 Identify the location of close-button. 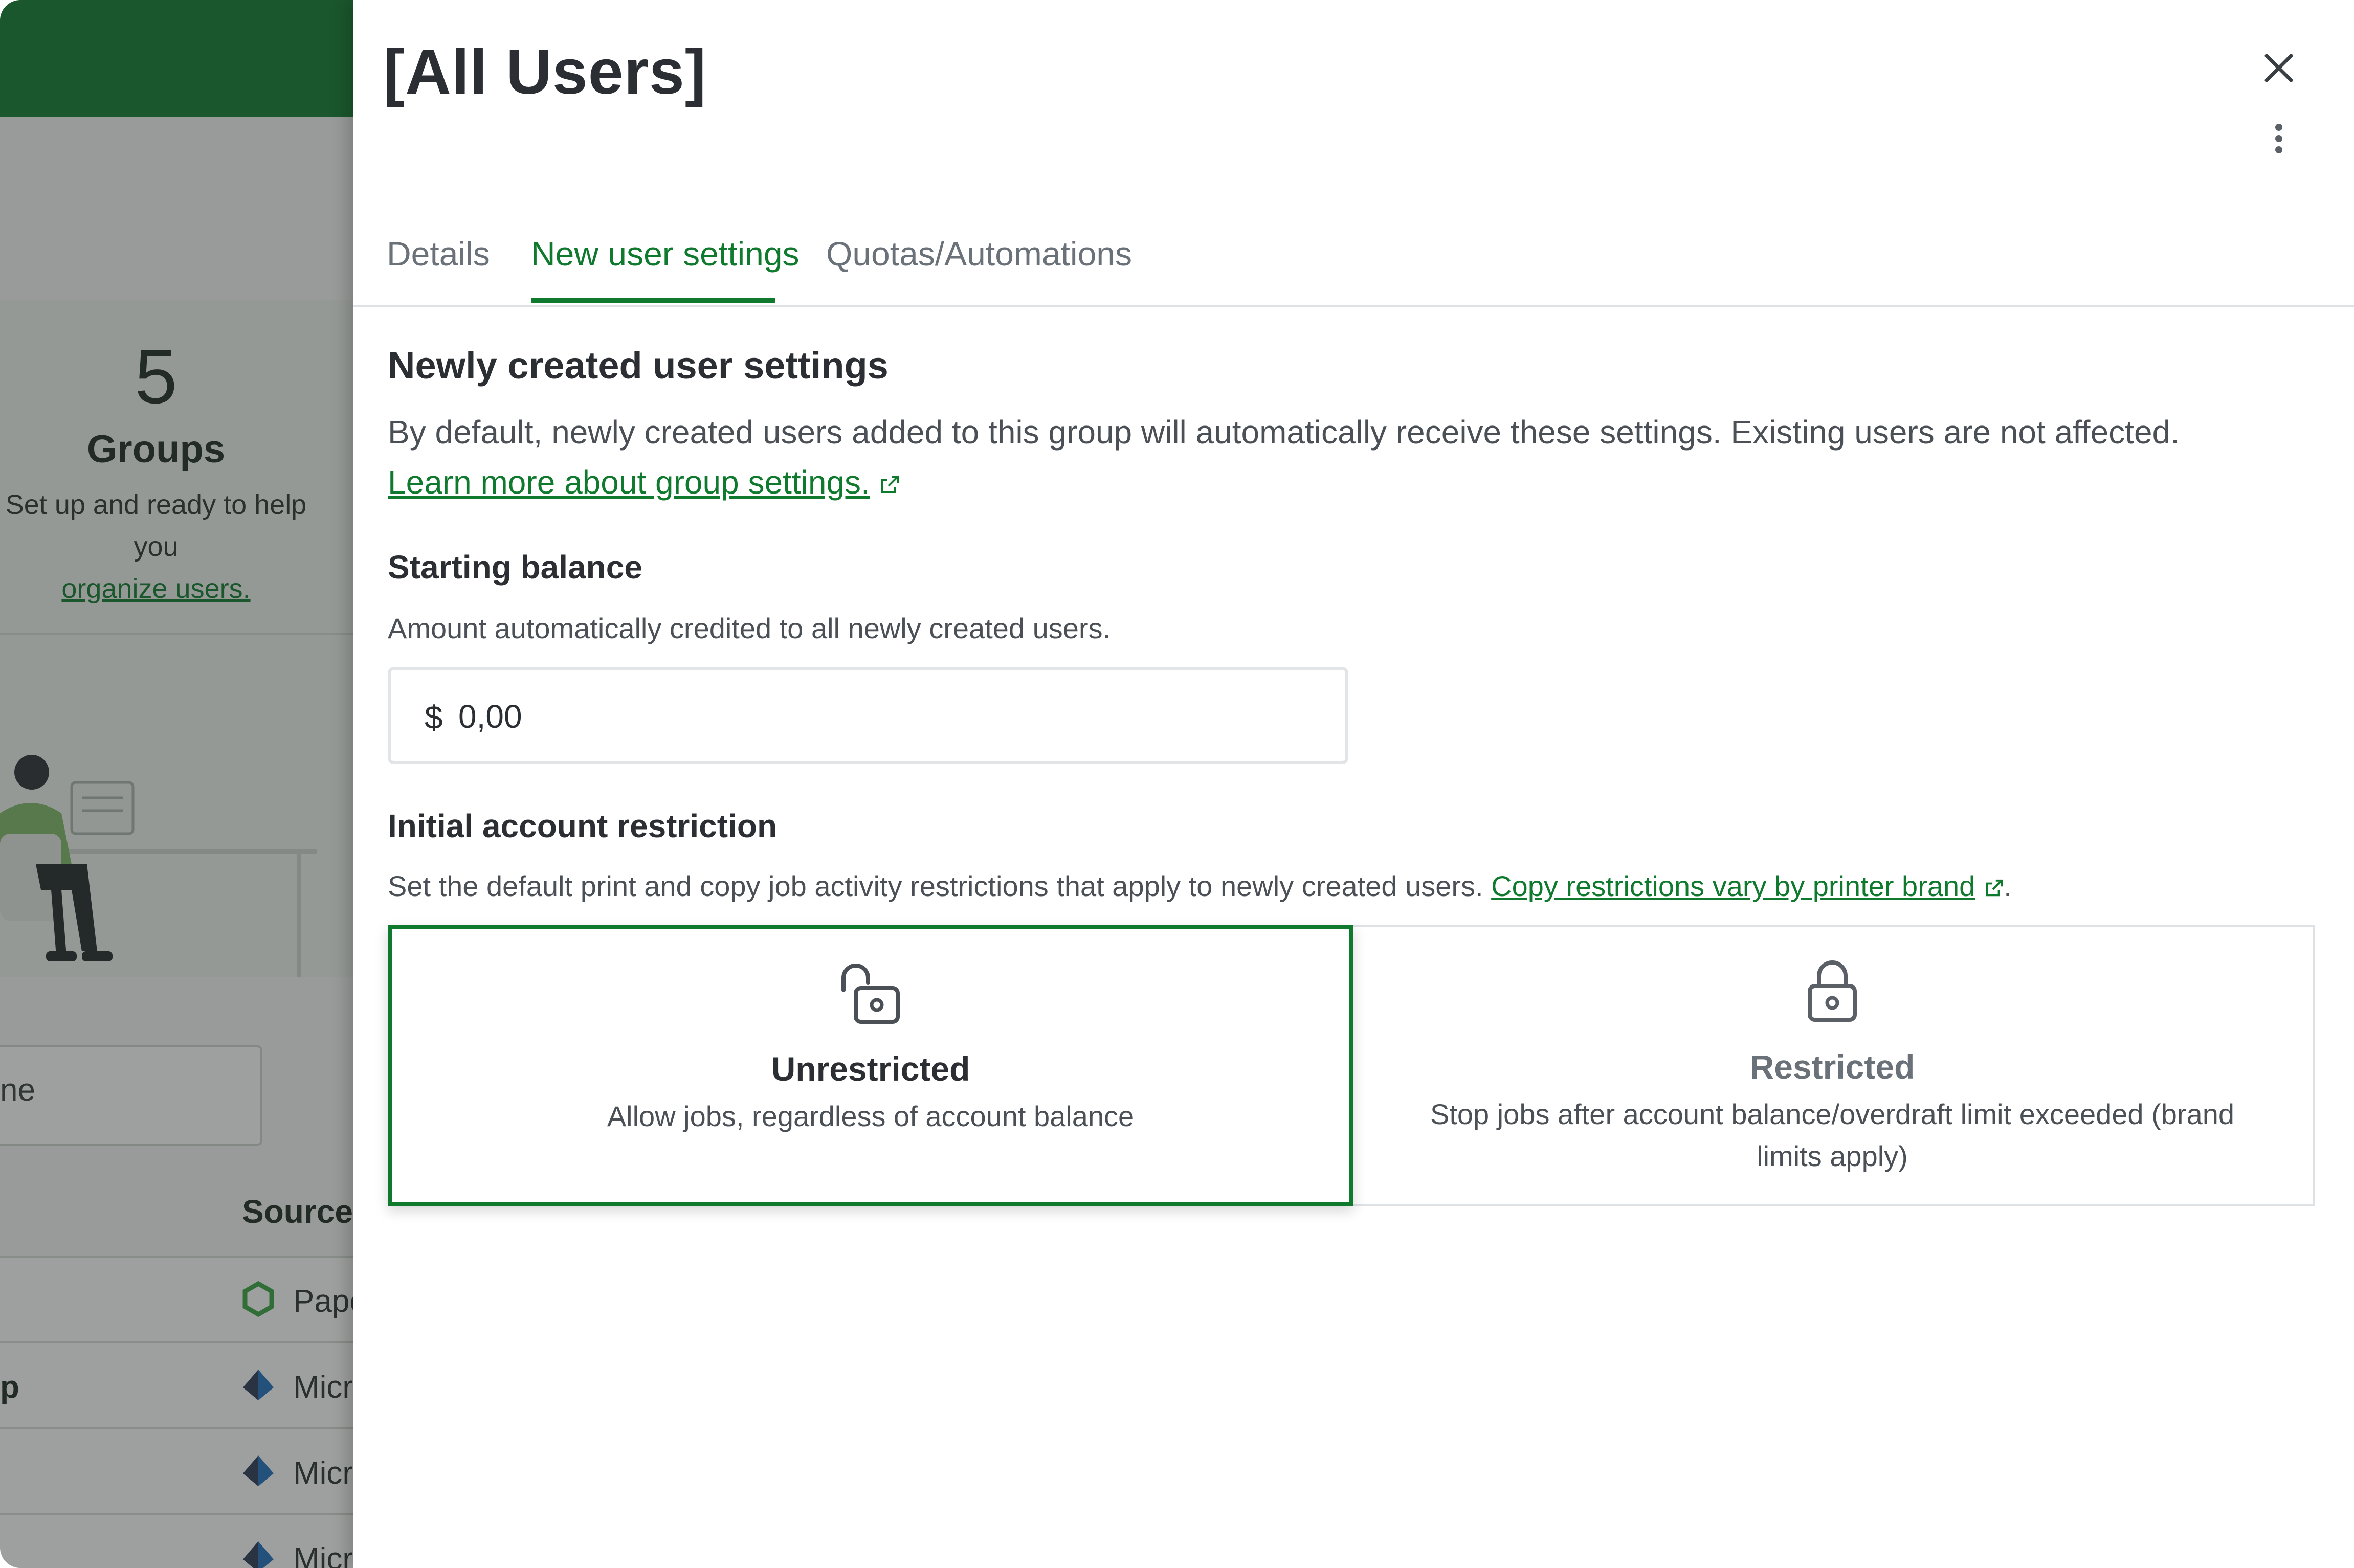
(2279, 68).